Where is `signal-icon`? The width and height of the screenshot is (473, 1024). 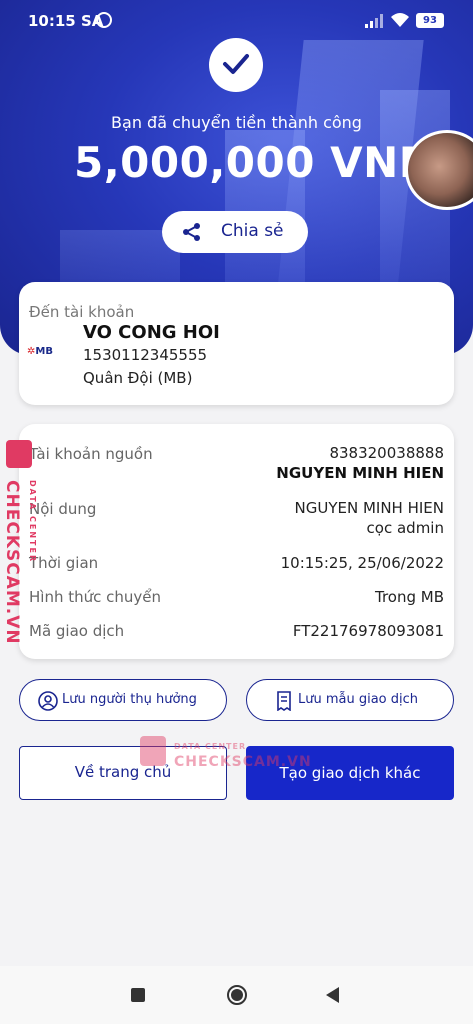
signal-icon is located at coordinates (374, 21).